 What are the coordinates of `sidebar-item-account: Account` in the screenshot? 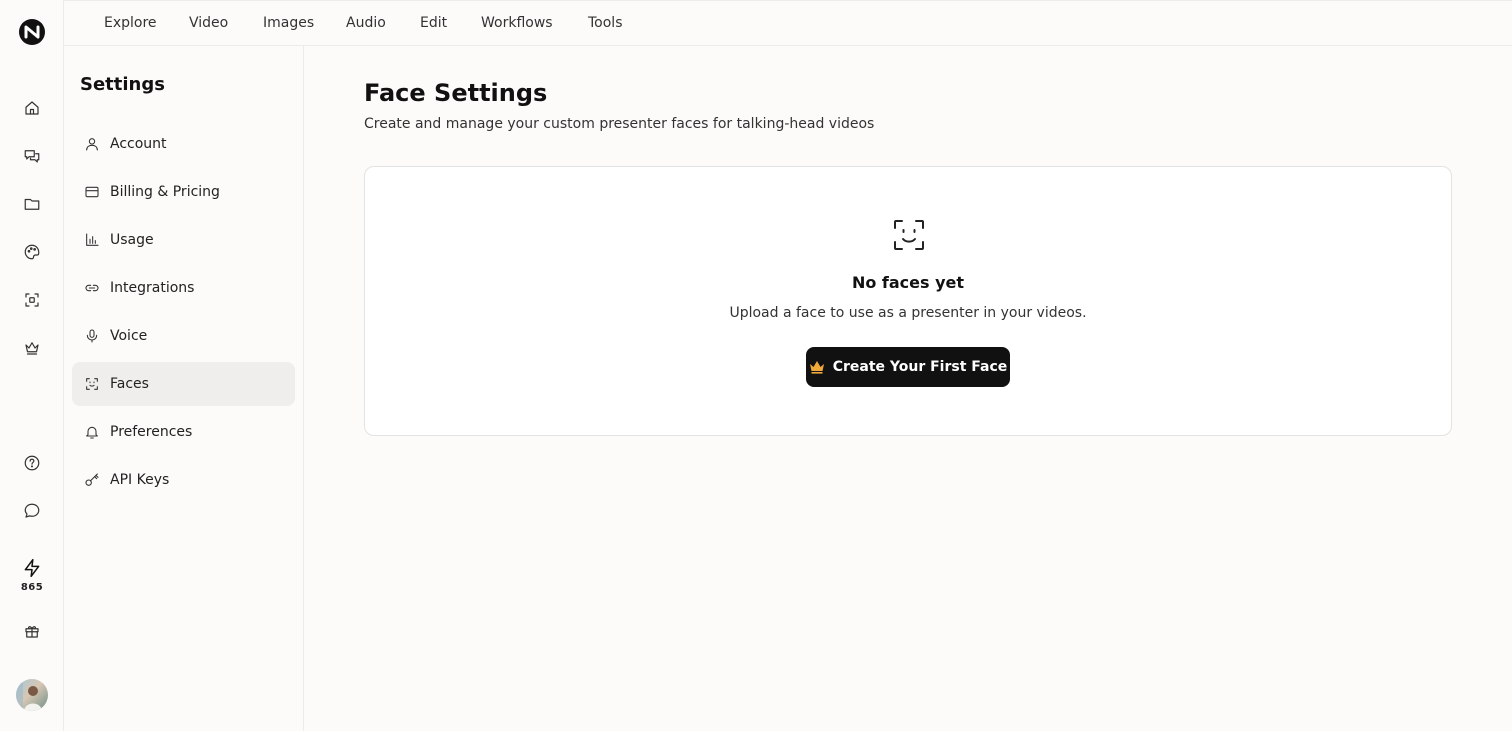 It's located at (183, 144).